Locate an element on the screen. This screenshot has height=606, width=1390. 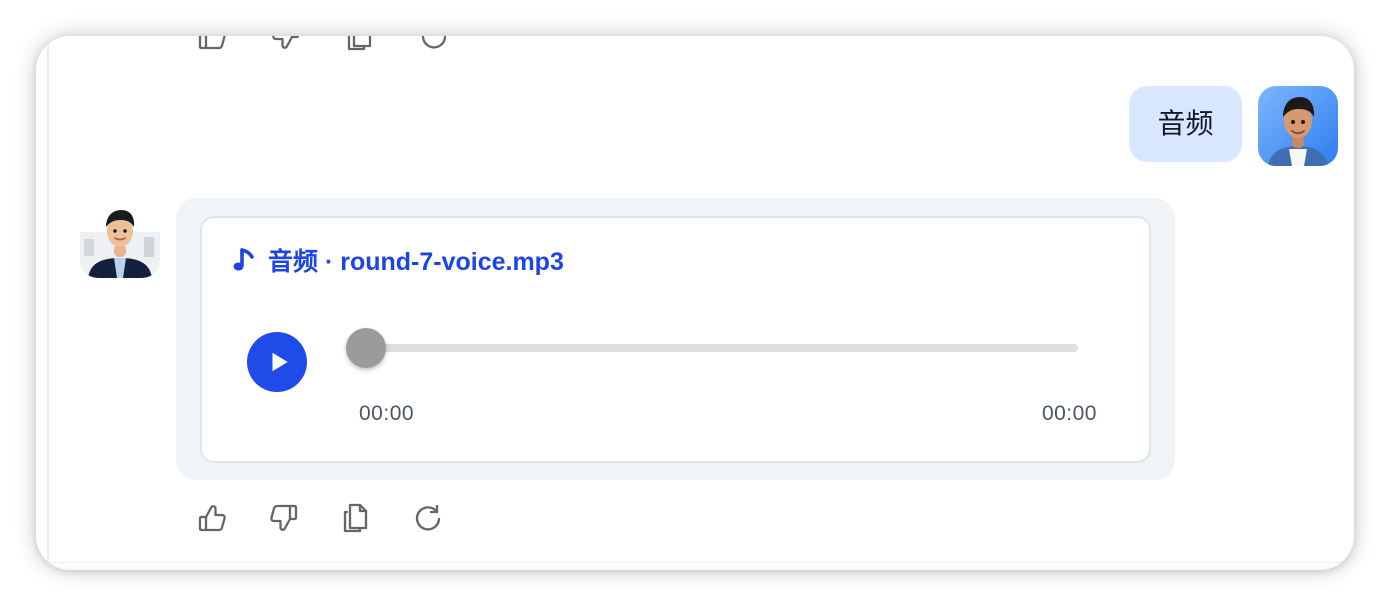
user-message-bubble: 音频 is located at coordinates (1185, 124).